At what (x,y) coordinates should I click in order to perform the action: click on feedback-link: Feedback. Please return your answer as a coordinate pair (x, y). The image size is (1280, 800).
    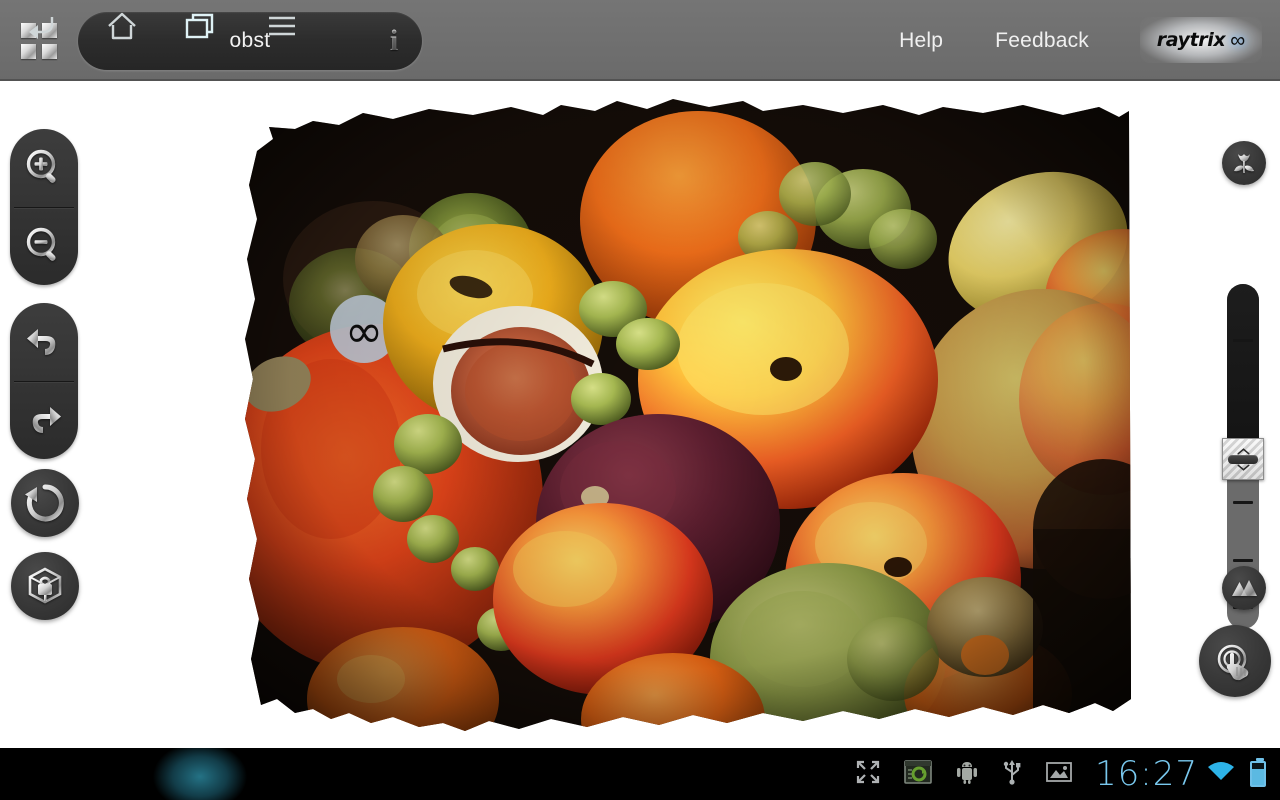
    Looking at the image, I should click on (1042, 41).